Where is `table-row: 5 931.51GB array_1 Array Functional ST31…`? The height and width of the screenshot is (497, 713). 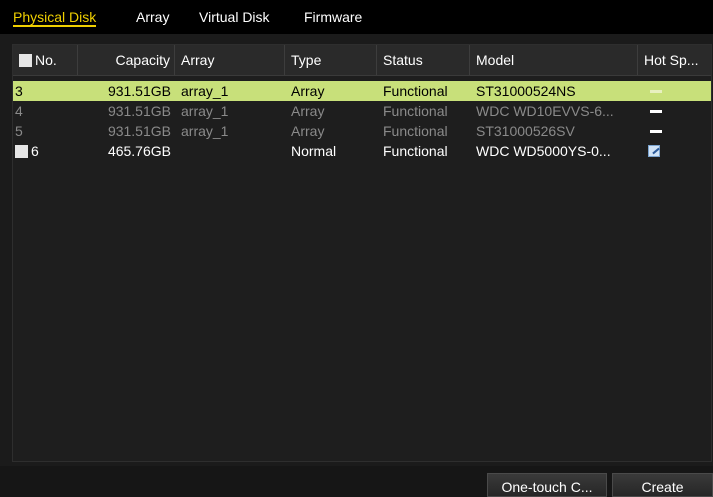 table-row: 5 931.51GB array_1 Array Functional ST31… is located at coordinates (362, 131).